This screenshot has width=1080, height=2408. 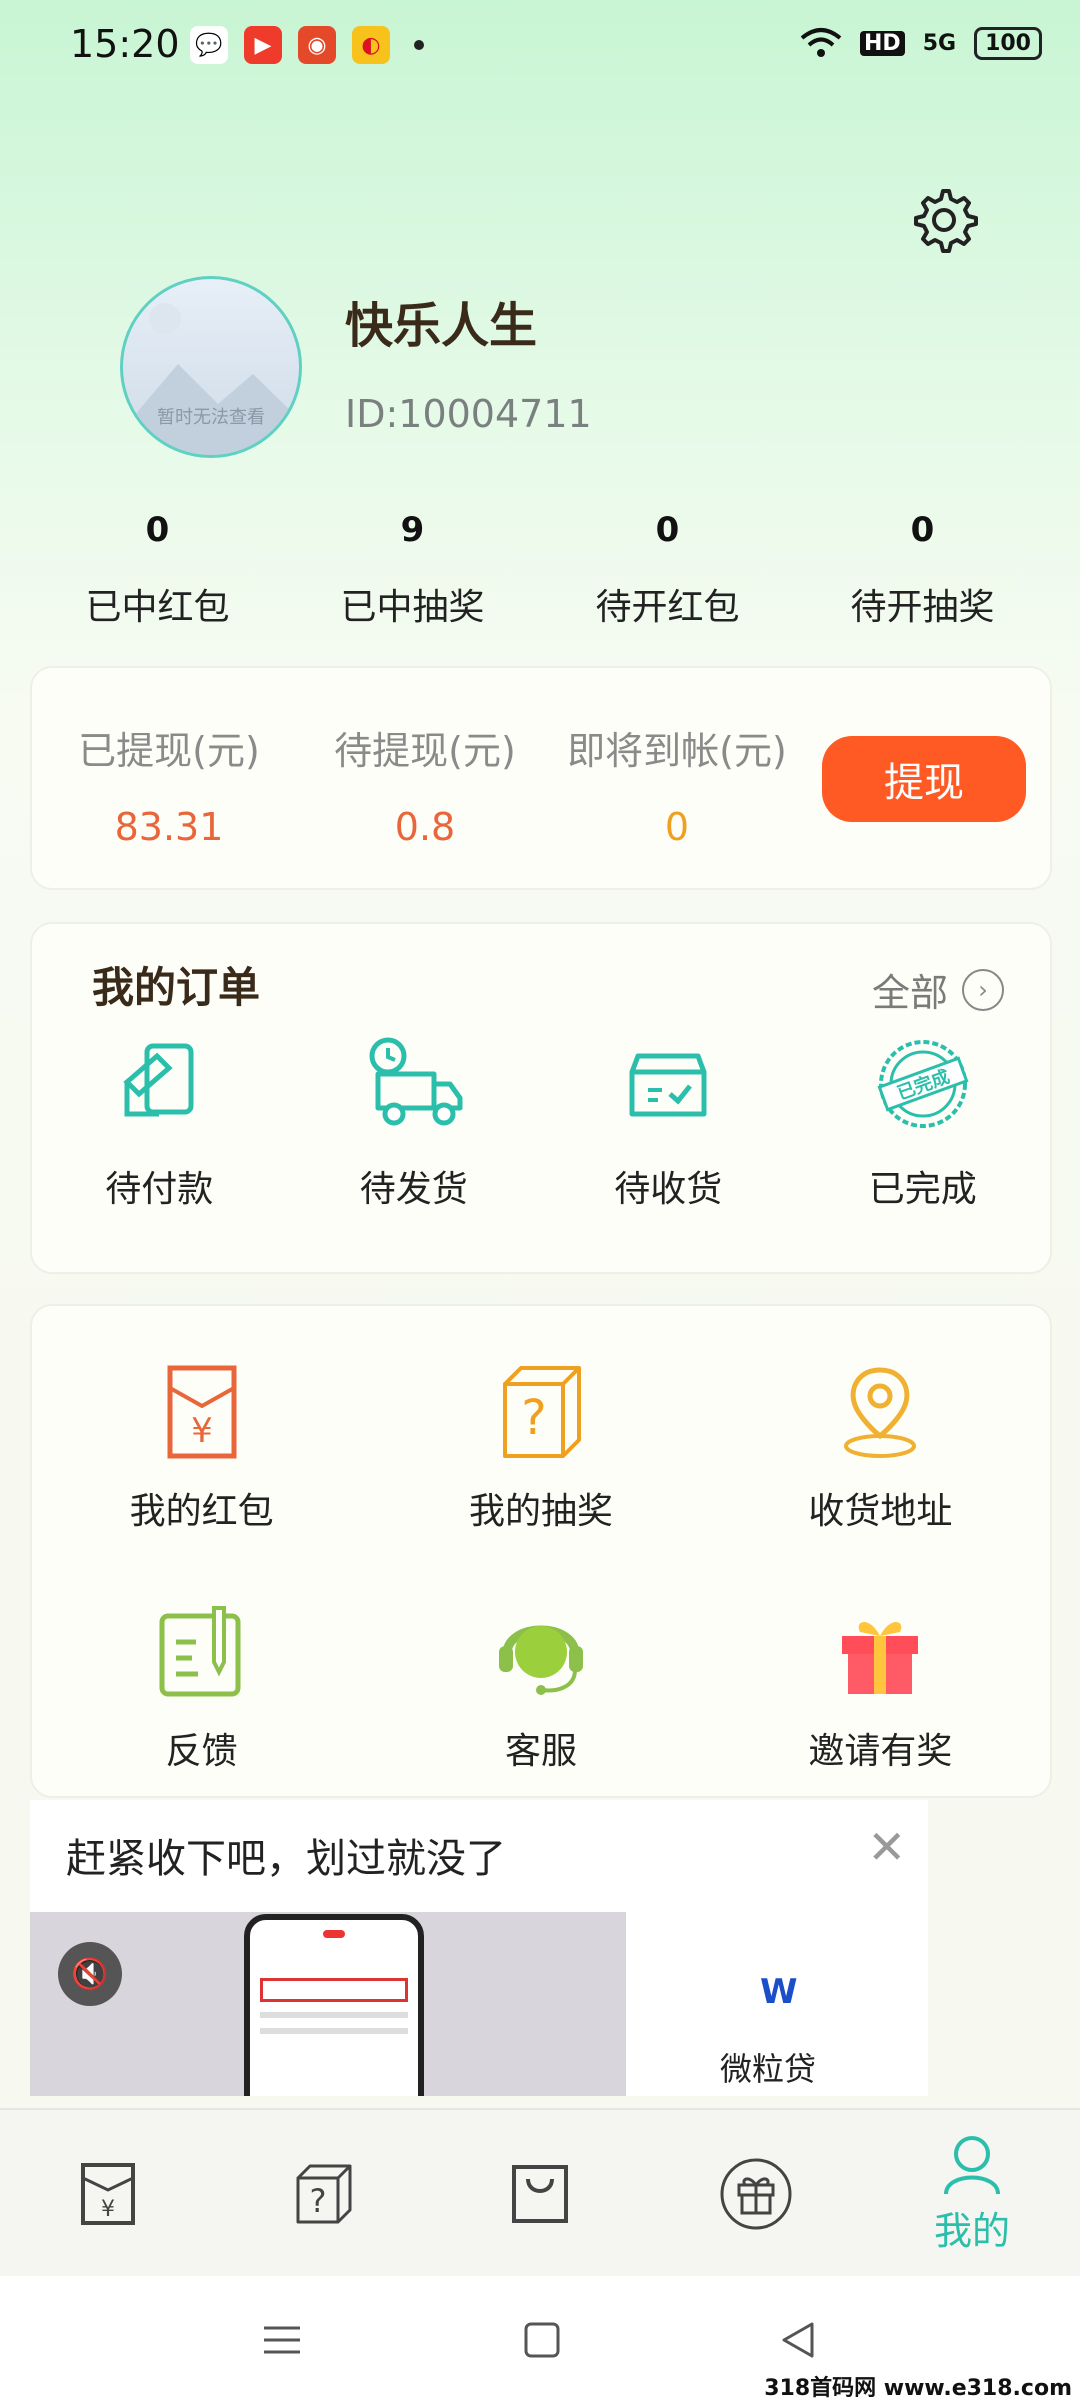 What do you see at coordinates (909, 993) in the screenshot?
I see `orders-all-label: 全部` at bounding box center [909, 993].